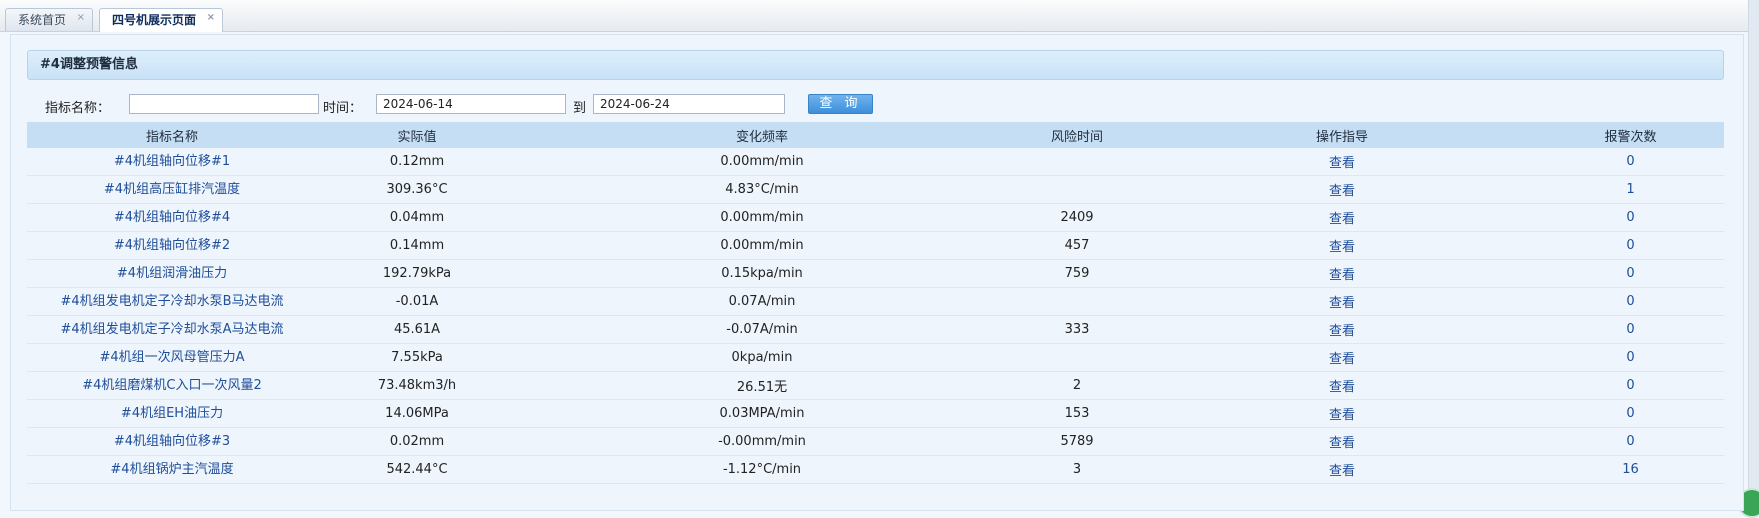 This screenshot has width=1759, height=518. Describe the element at coordinates (417, 273) in the screenshot. I see `actual-value-cell: 192.79kPa` at that location.